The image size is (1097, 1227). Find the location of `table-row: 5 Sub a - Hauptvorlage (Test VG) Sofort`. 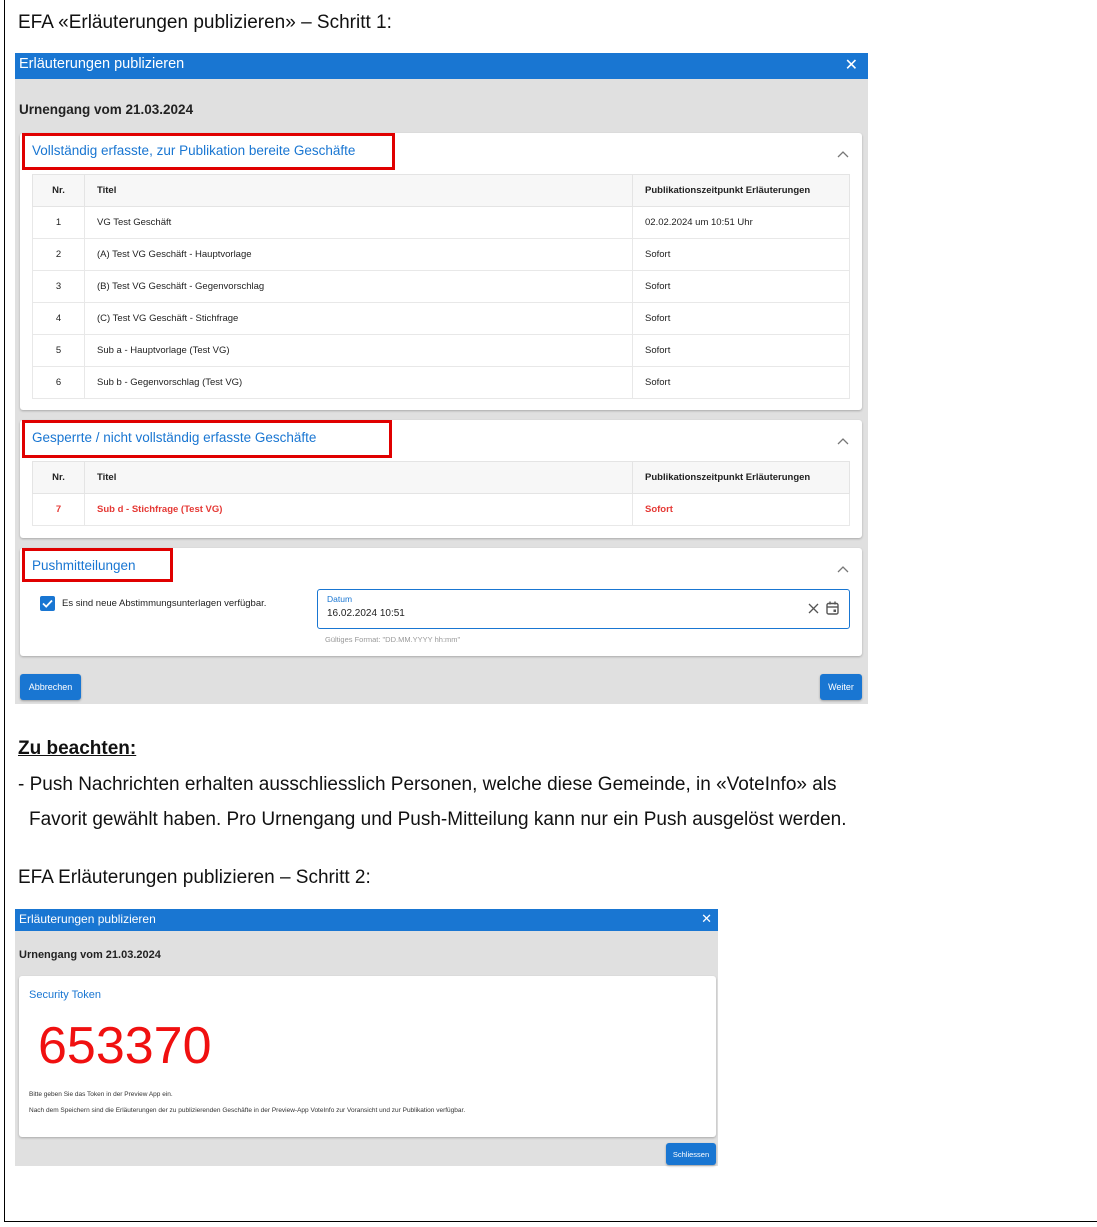

table-row: 5 Sub a - Hauptvorlage (Test VG) Sofort is located at coordinates (441, 350).